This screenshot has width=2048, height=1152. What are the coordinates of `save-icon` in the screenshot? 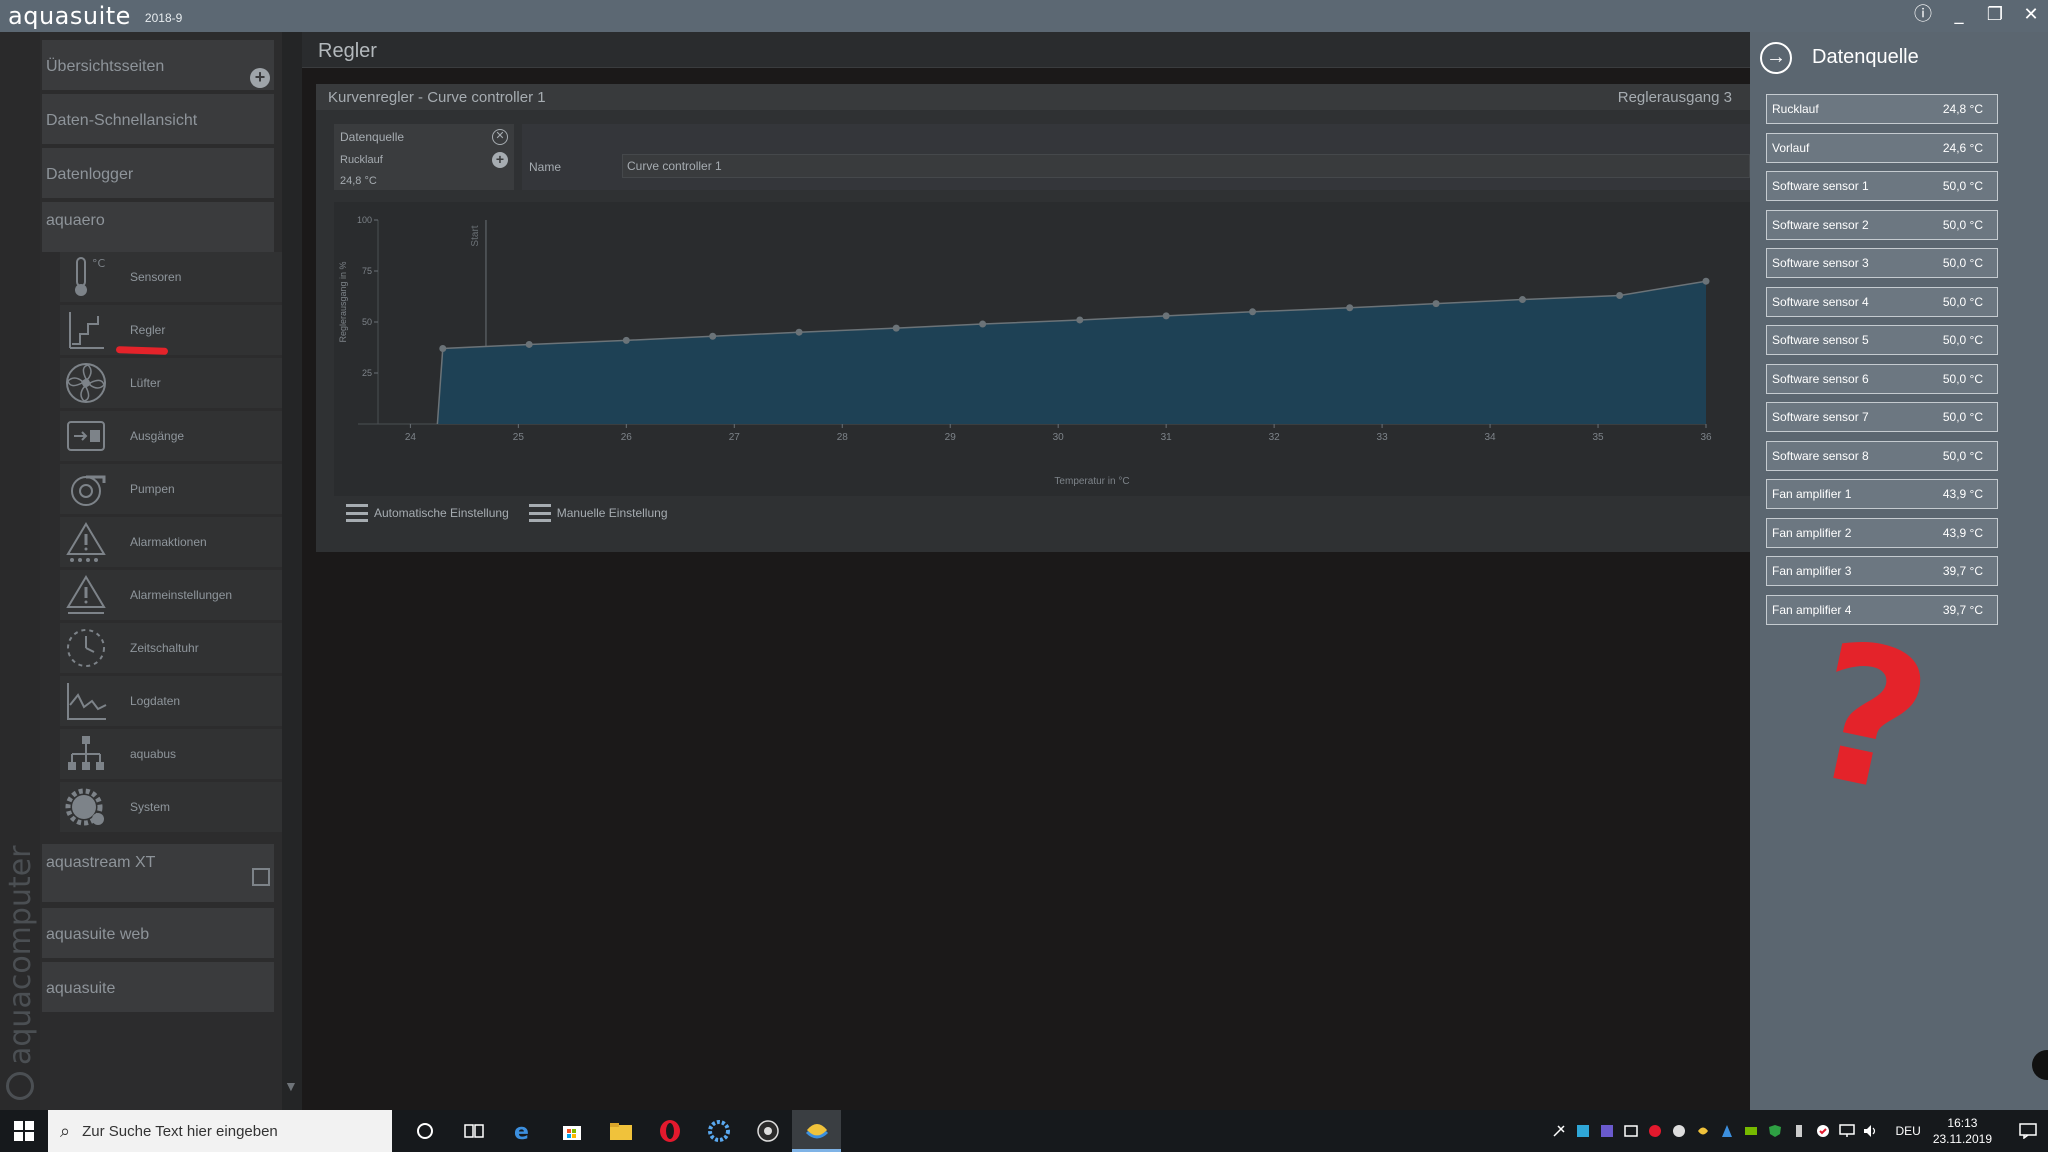 It's located at (261, 877).